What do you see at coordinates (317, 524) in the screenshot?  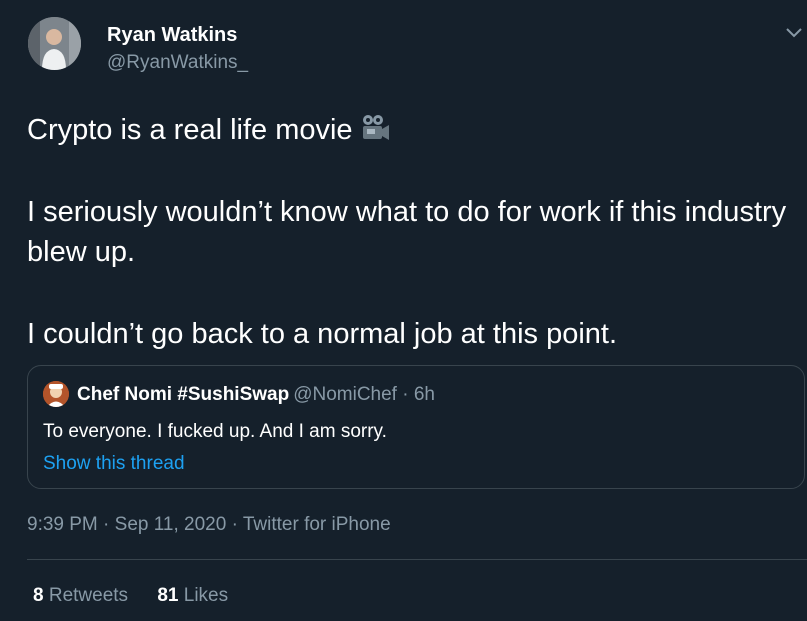 I see `tweet-source: Twitter for iPhone` at bounding box center [317, 524].